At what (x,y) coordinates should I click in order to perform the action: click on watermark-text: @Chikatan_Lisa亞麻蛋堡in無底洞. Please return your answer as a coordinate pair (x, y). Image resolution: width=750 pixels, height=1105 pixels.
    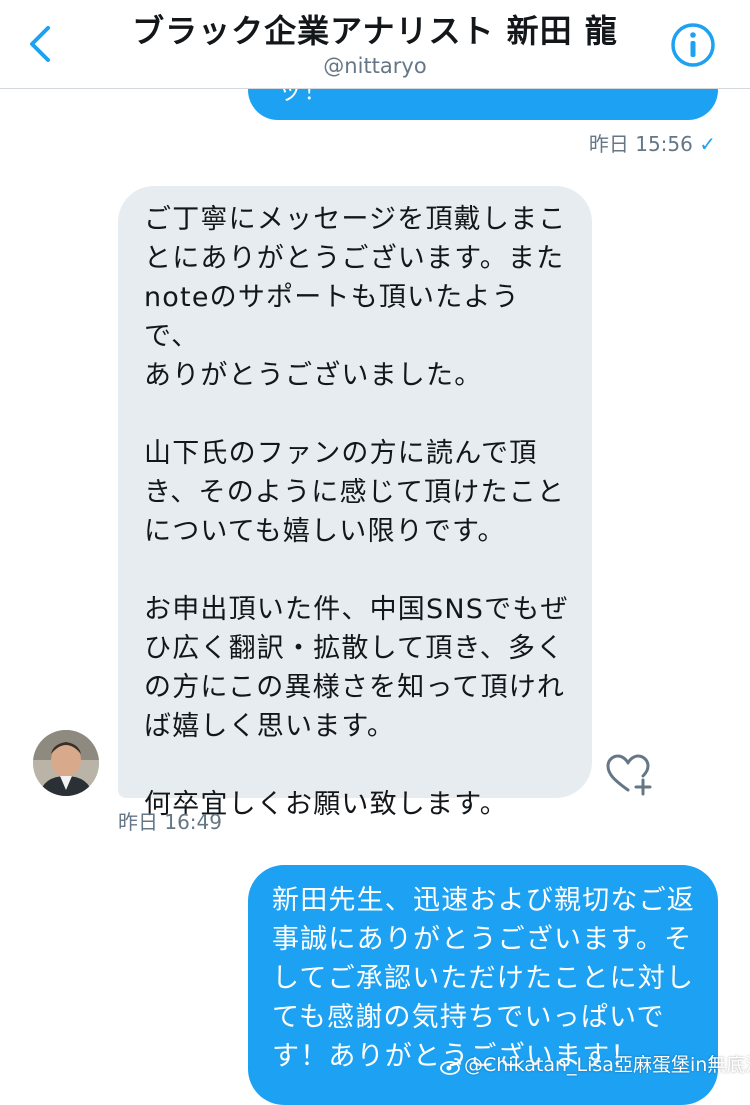
    Looking at the image, I should click on (607, 1065).